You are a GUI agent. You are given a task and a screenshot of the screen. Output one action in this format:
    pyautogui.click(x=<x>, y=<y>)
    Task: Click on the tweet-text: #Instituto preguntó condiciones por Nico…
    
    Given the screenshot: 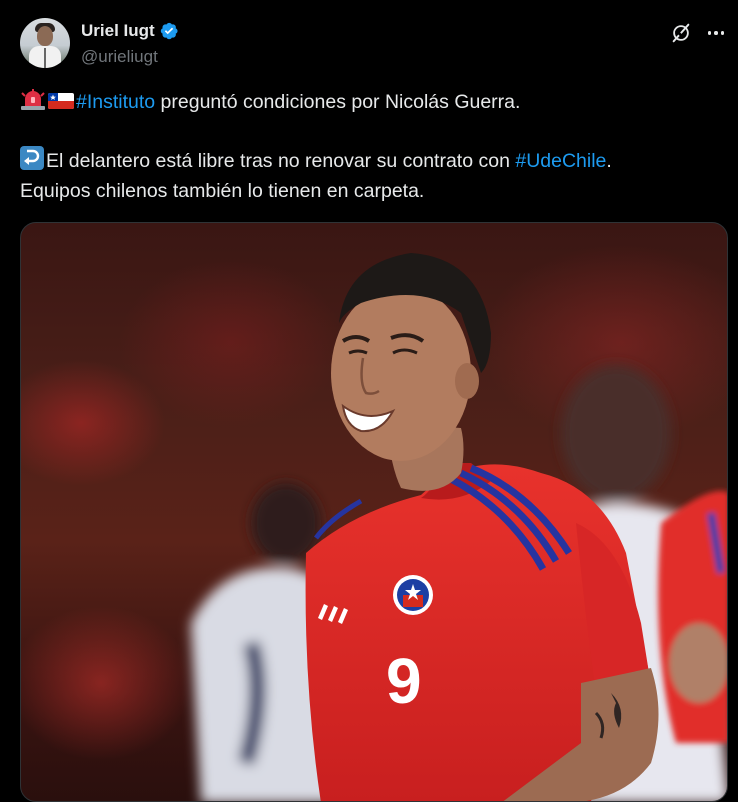 What is the action you would take?
    pyautogui.click(x=370, y=146)
    